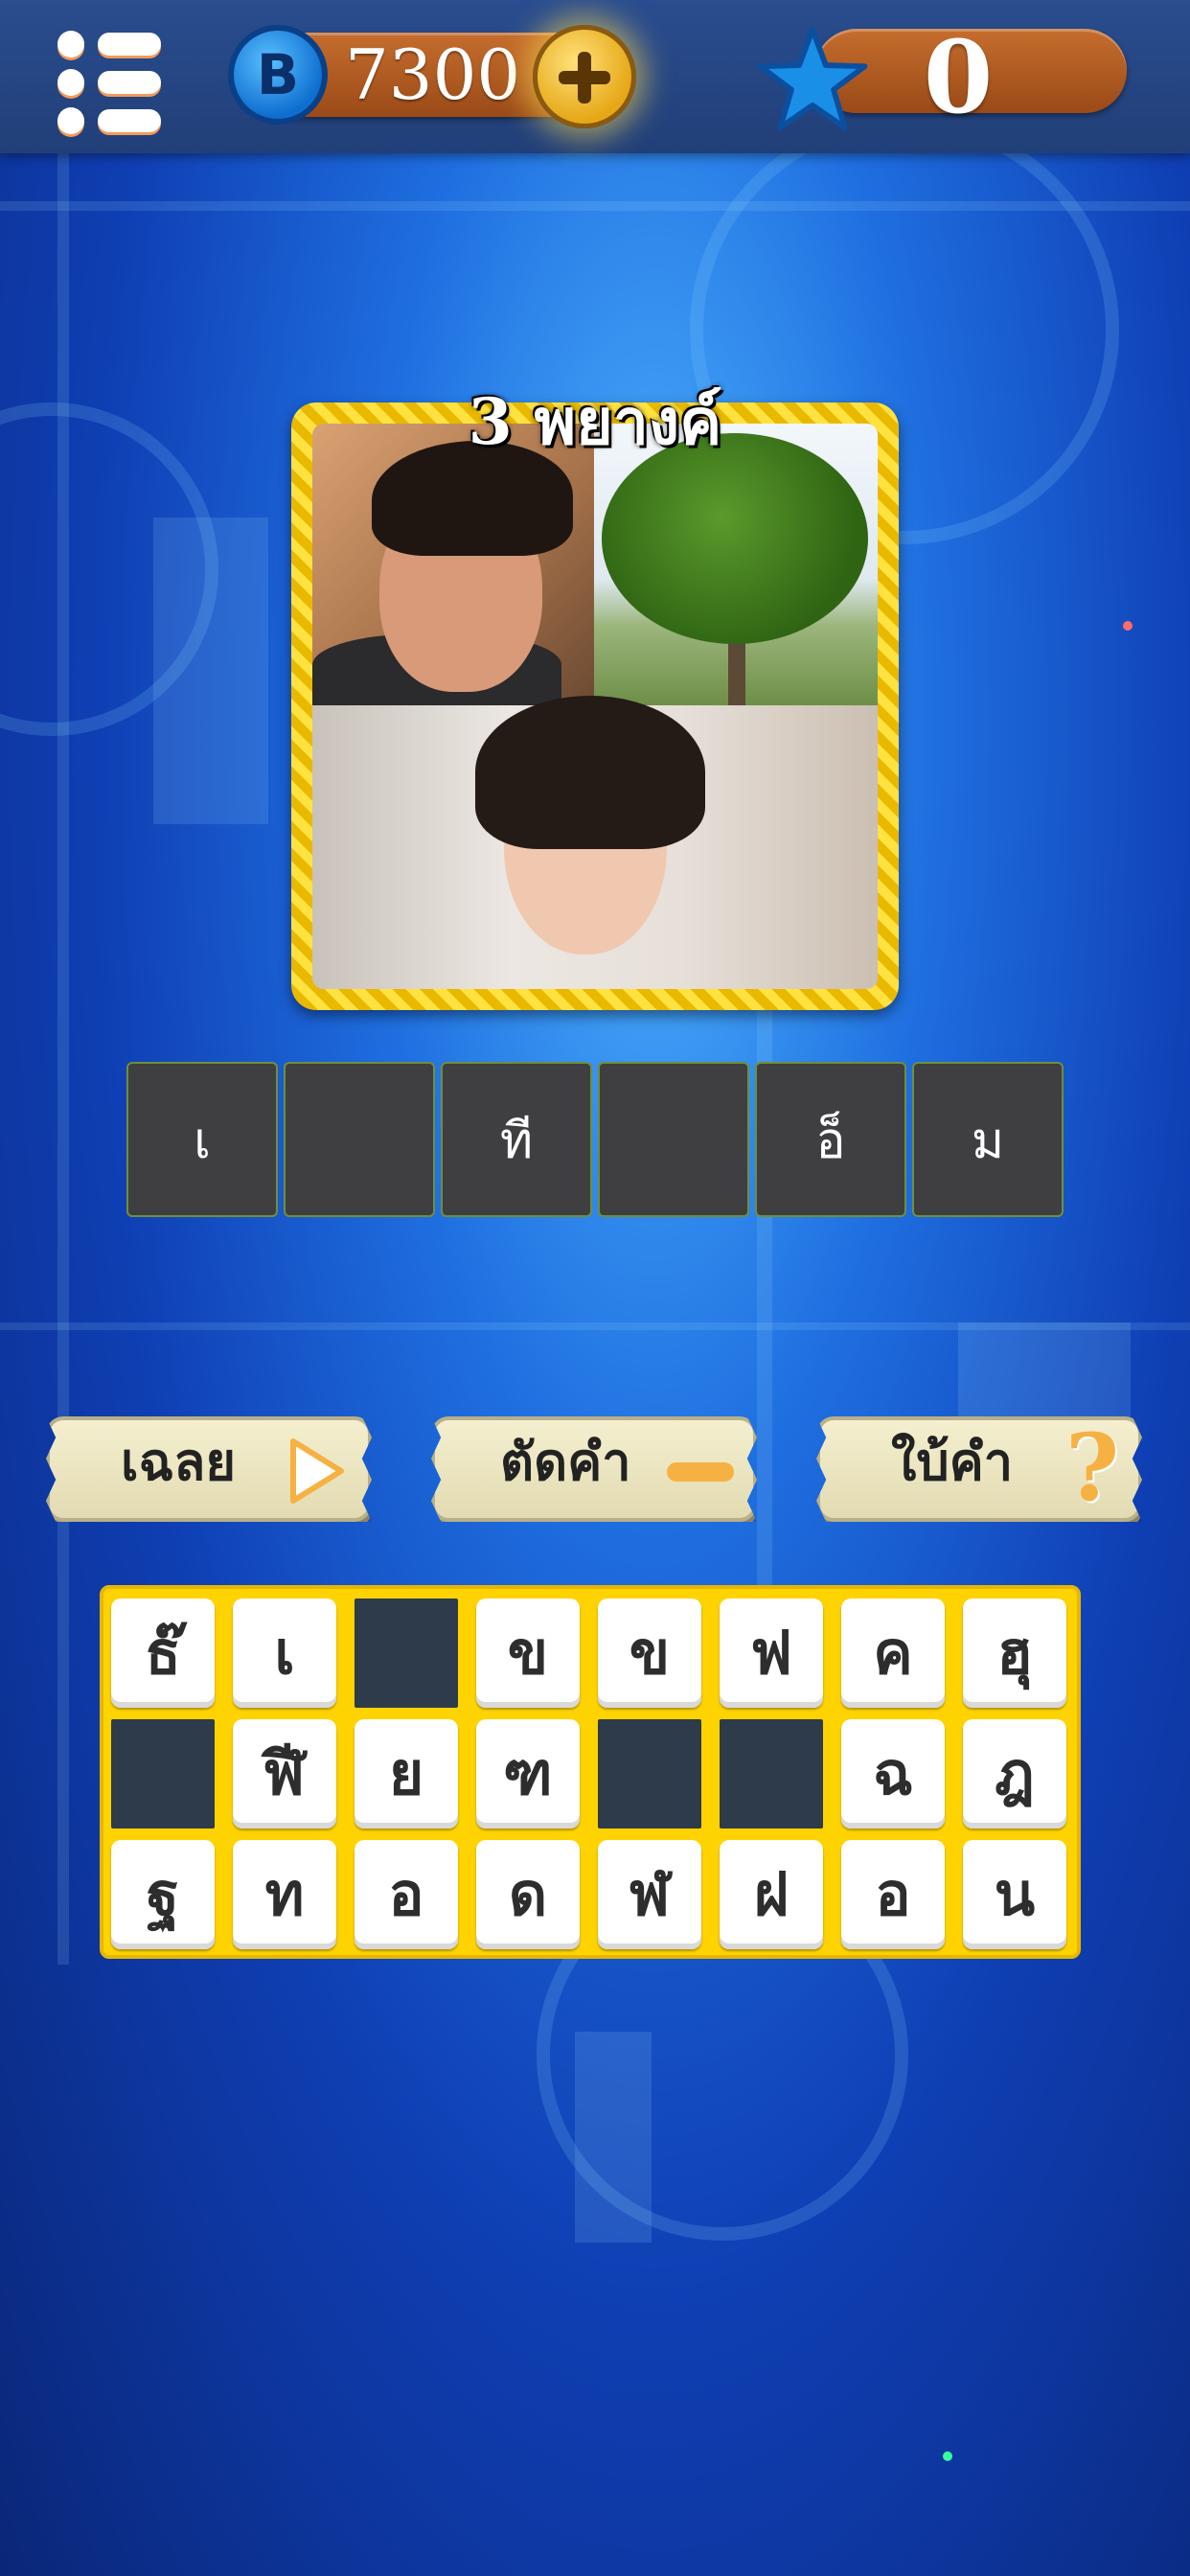  I want to click on answer-slot: ที, so click(516, 1139).